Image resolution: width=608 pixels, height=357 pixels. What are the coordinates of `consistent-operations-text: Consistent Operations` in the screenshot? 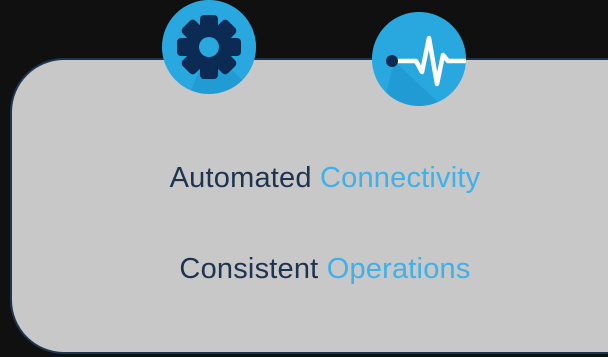 It's located at (304, 269).